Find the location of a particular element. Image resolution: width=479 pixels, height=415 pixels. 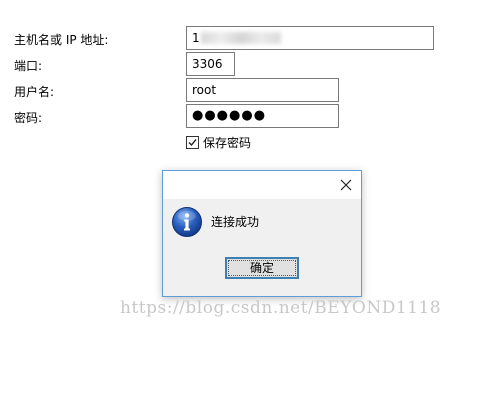

password-input: ●●●●●● is located at coordinates (262, 116).